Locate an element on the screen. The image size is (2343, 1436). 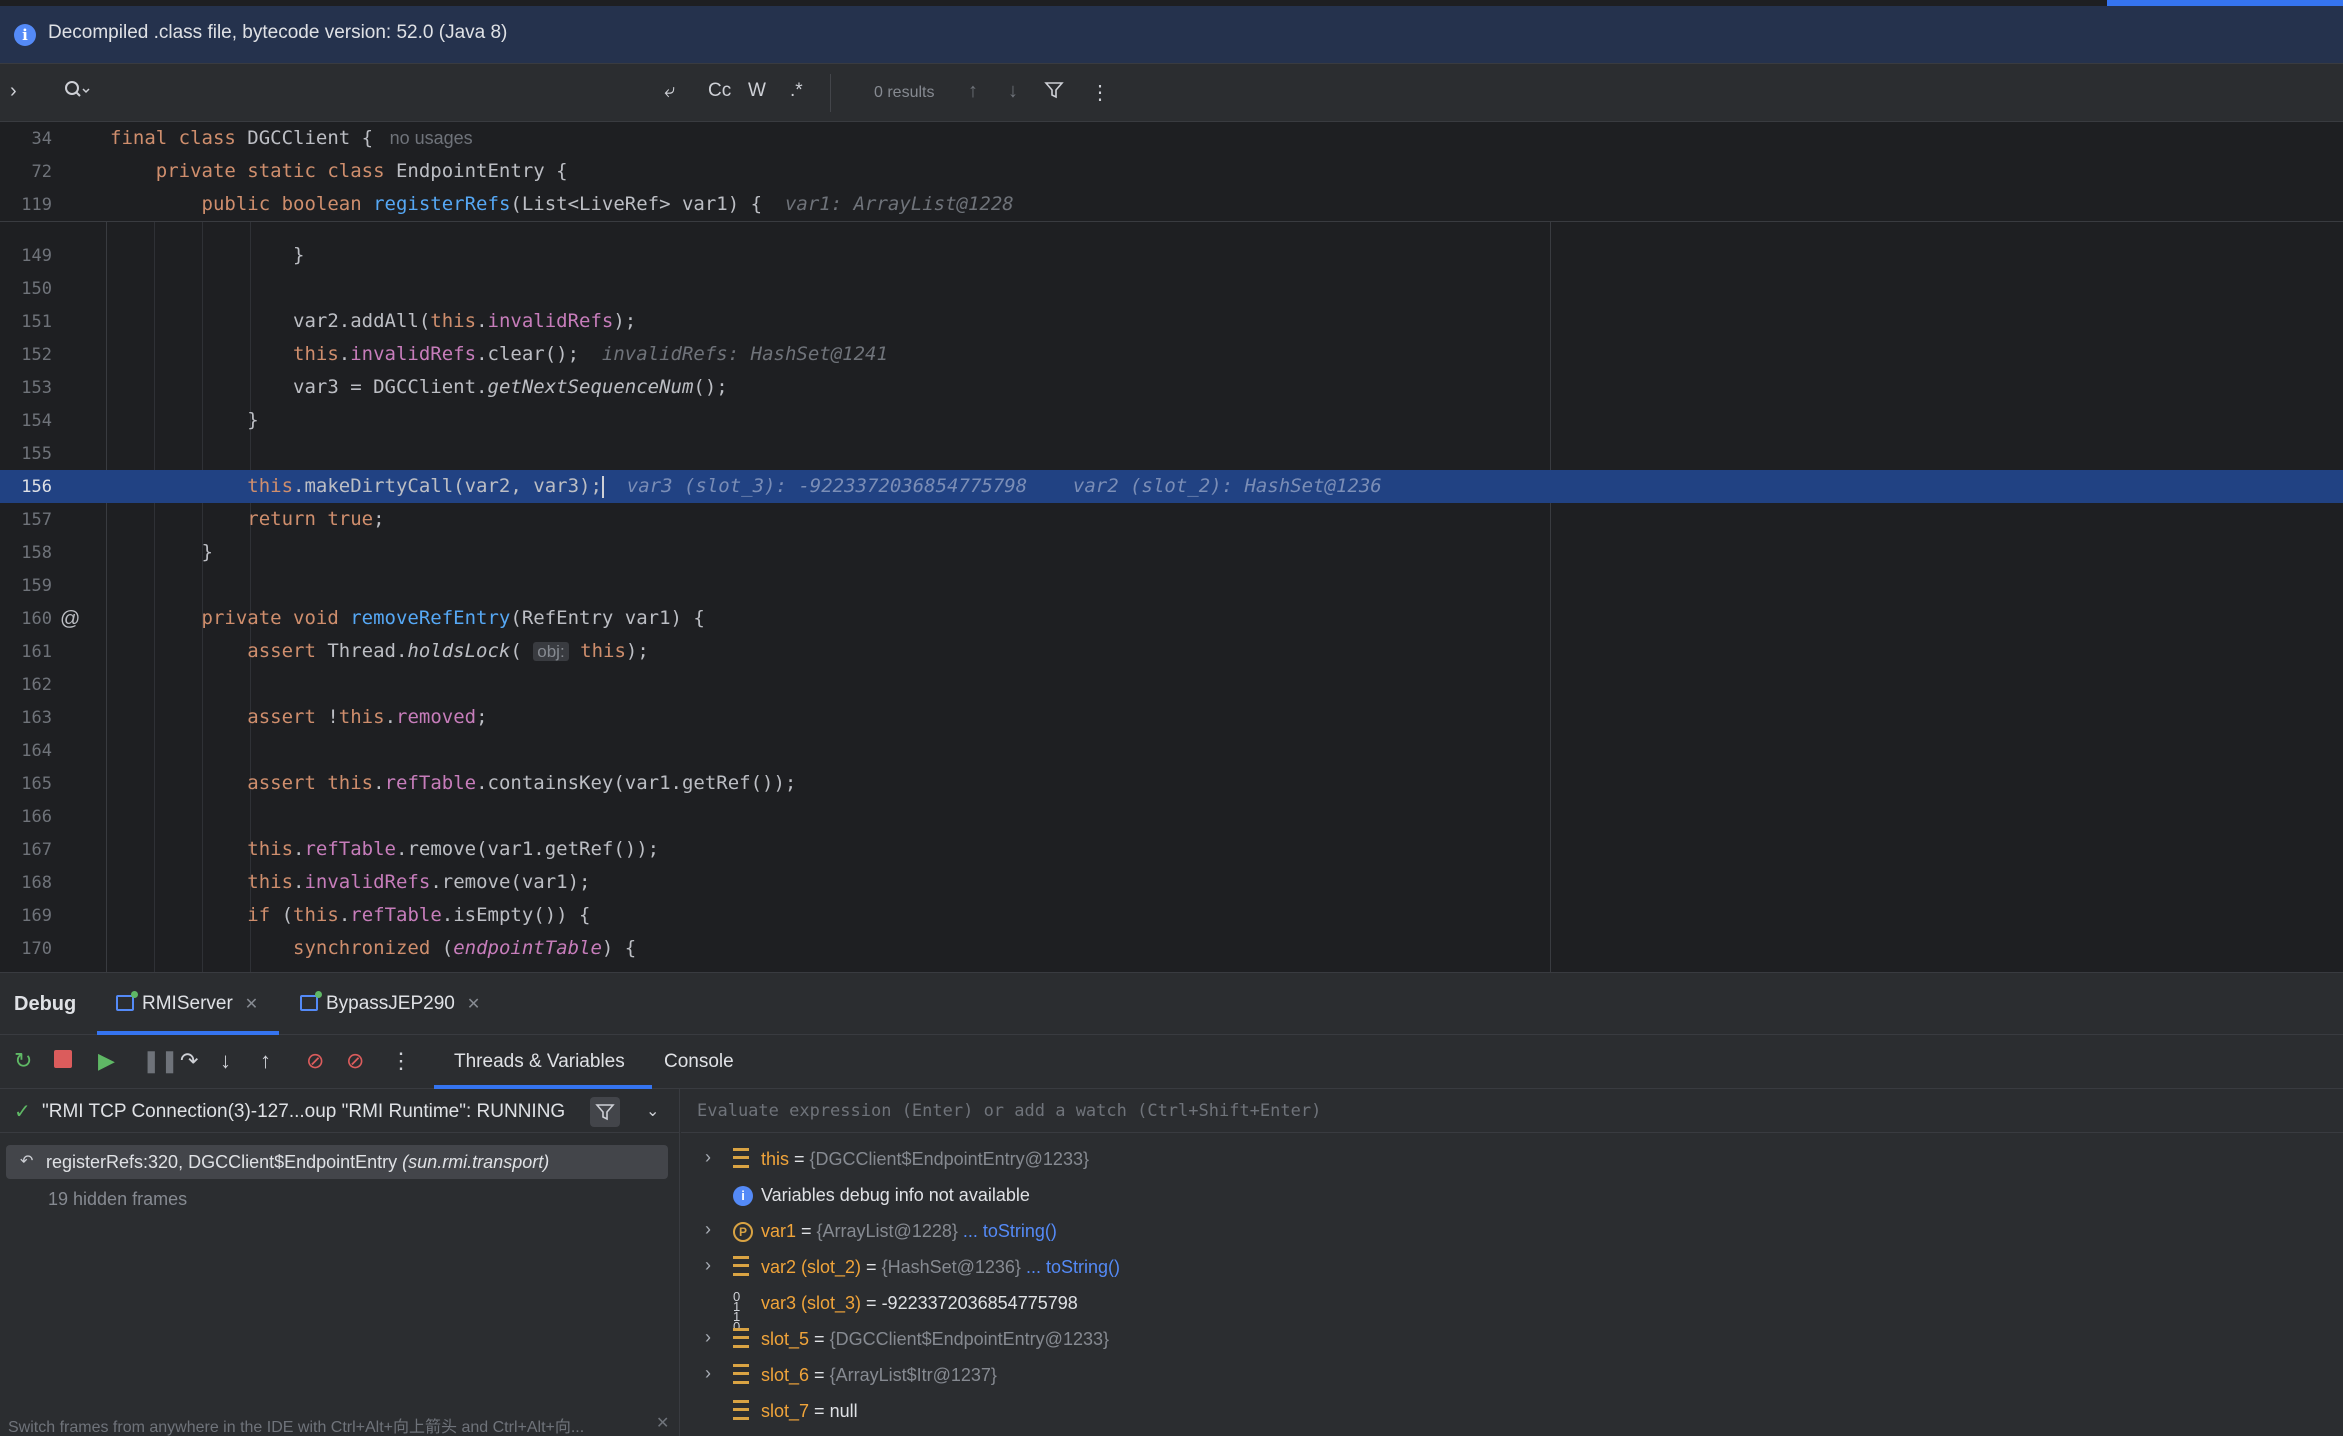
code-line: 149 } is located at coordinates (1171, 255).